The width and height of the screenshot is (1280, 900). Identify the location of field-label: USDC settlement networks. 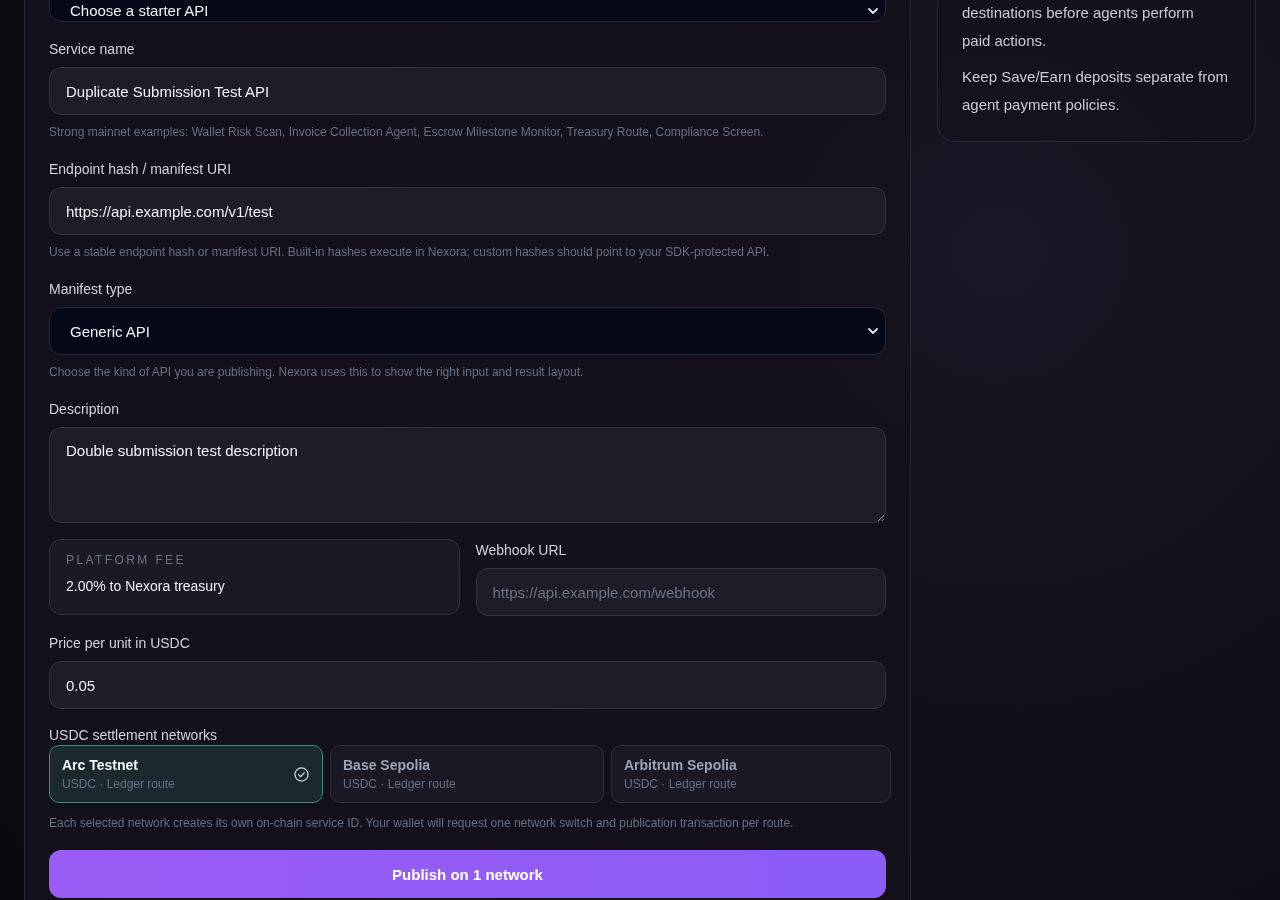
(134, 735).